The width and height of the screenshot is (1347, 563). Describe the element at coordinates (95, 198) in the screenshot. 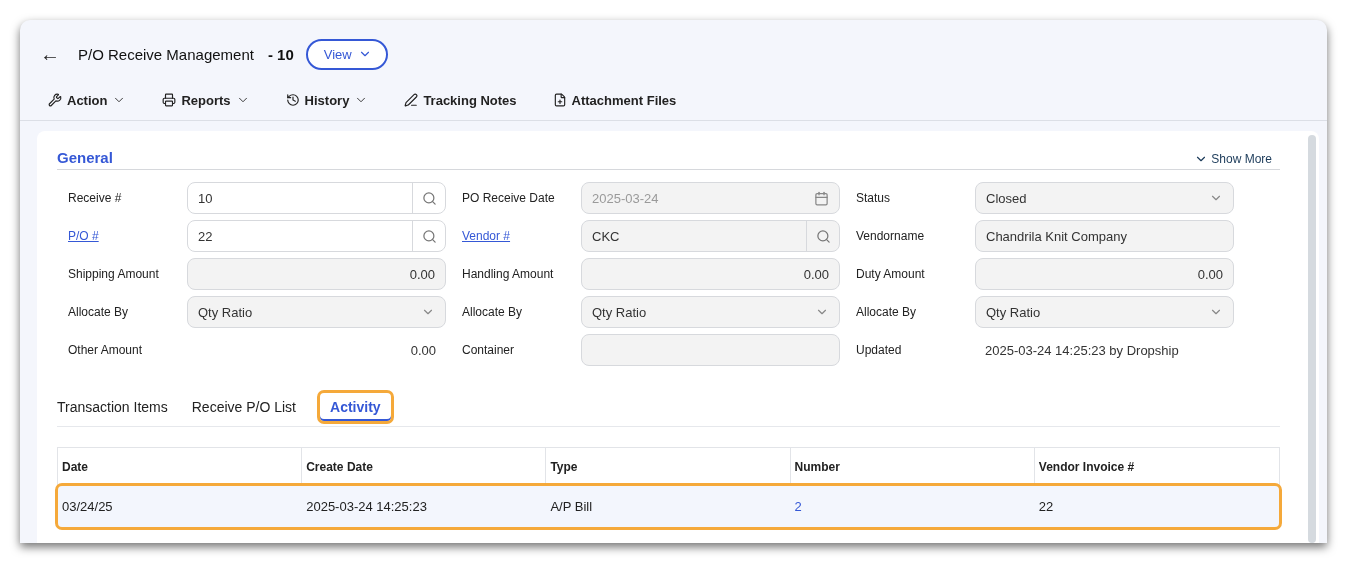

I see `field-label: Receive #` at that location.